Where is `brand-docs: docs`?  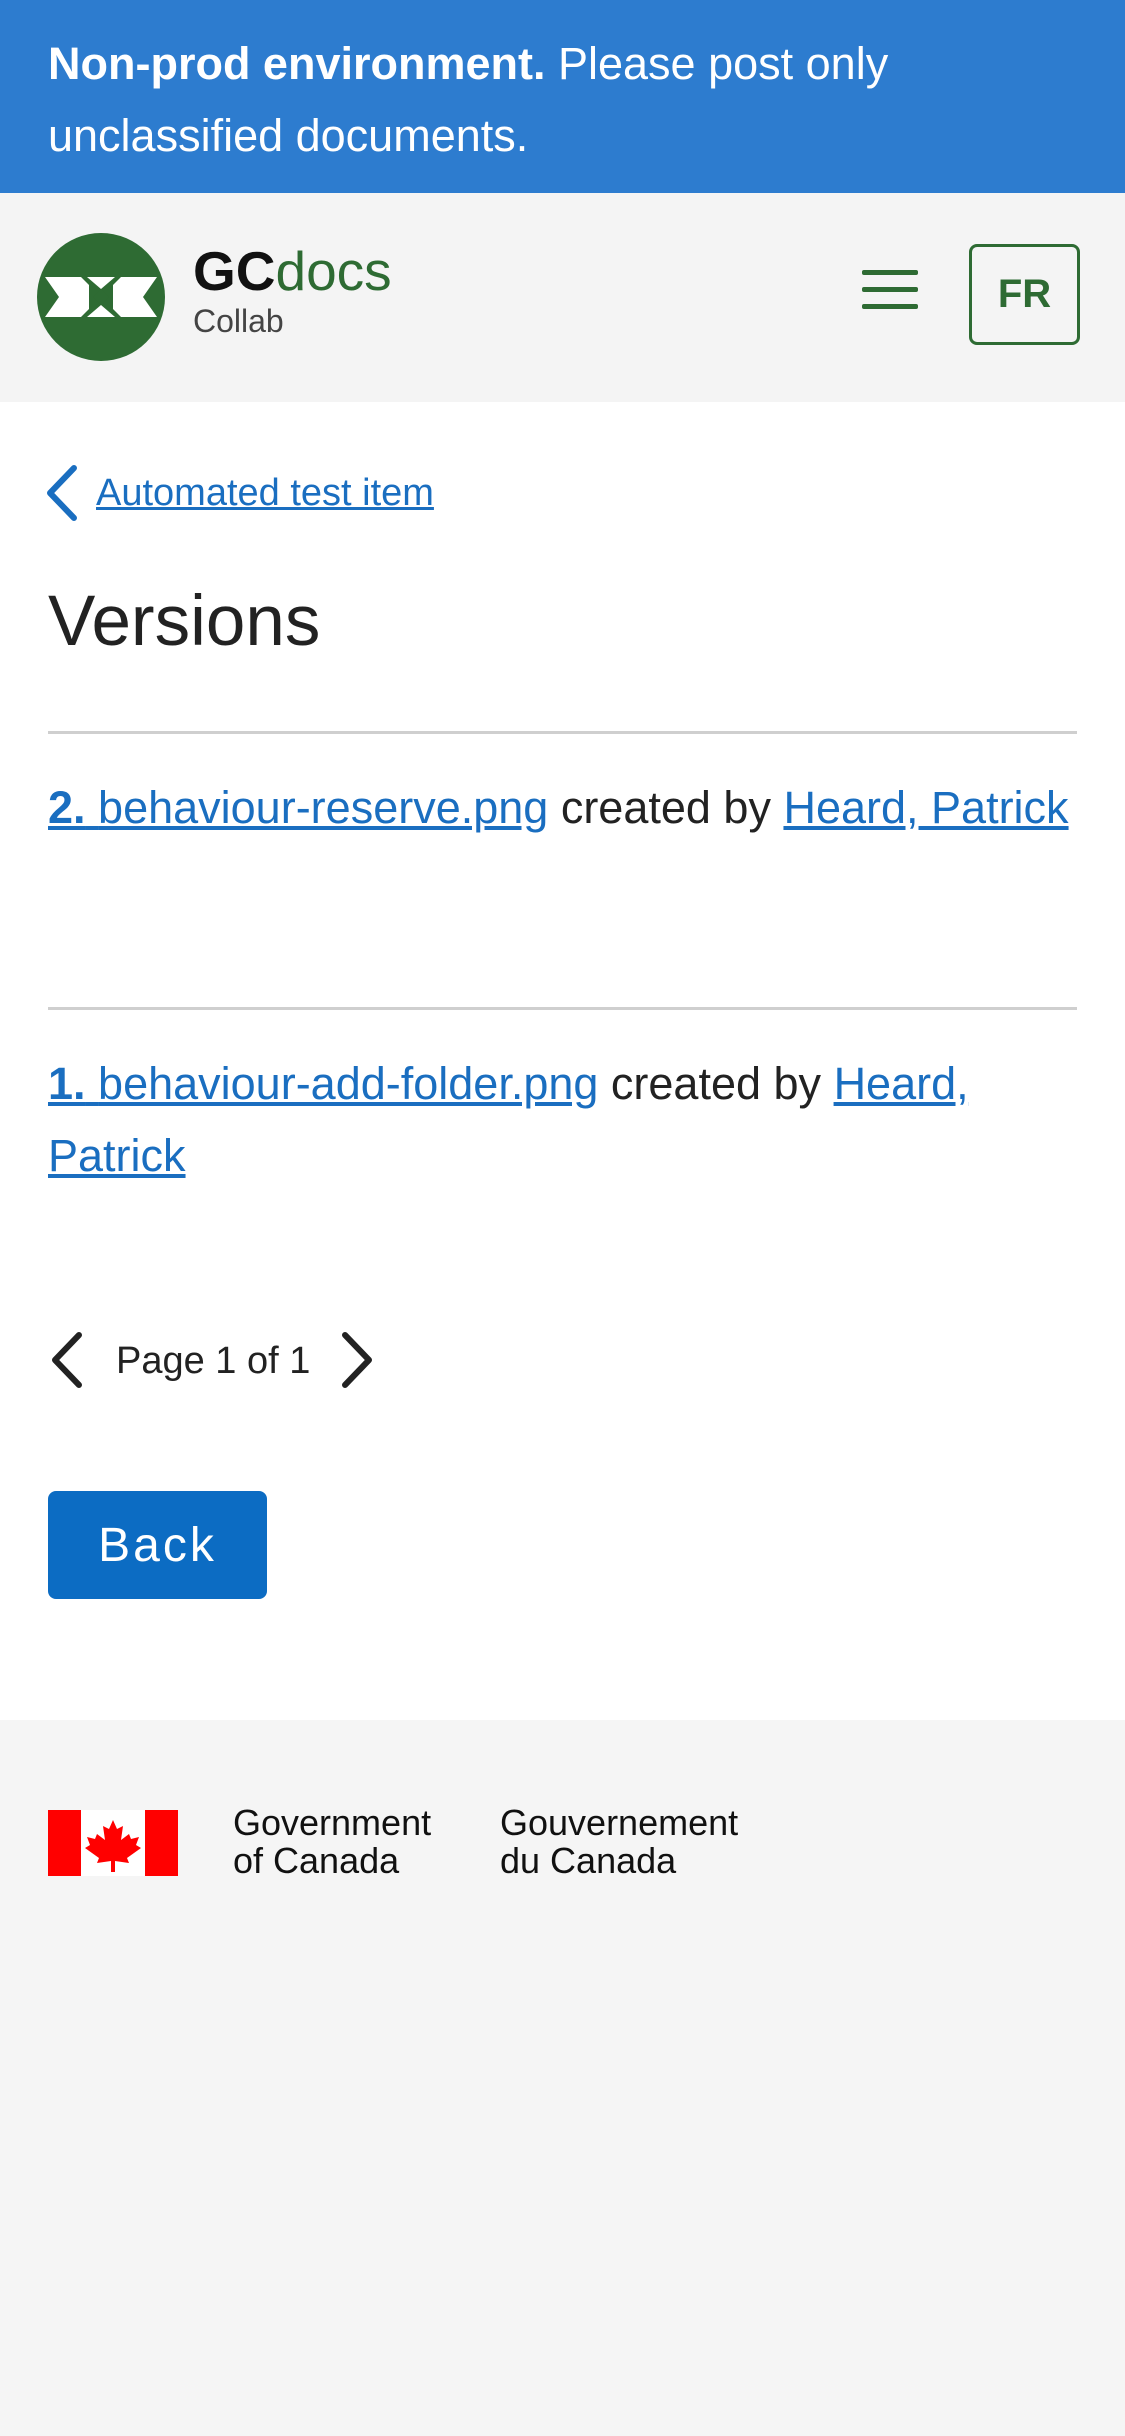 brand-docs: docs is located at coordinates (333, 271).